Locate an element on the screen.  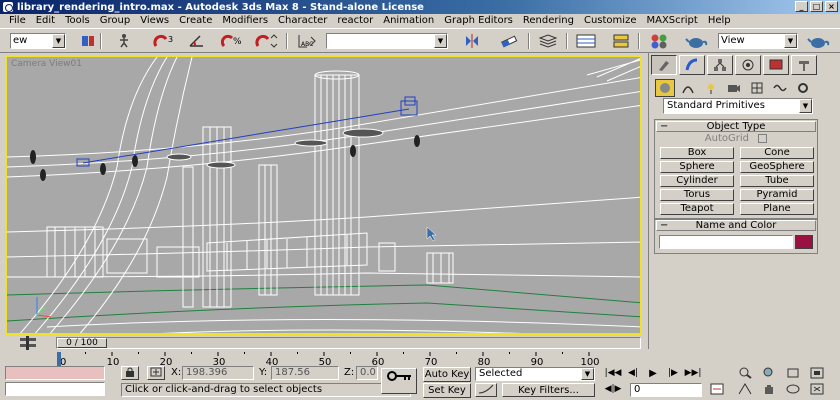
pyramid-button: Pyramid is located at coordinates (777, 195).